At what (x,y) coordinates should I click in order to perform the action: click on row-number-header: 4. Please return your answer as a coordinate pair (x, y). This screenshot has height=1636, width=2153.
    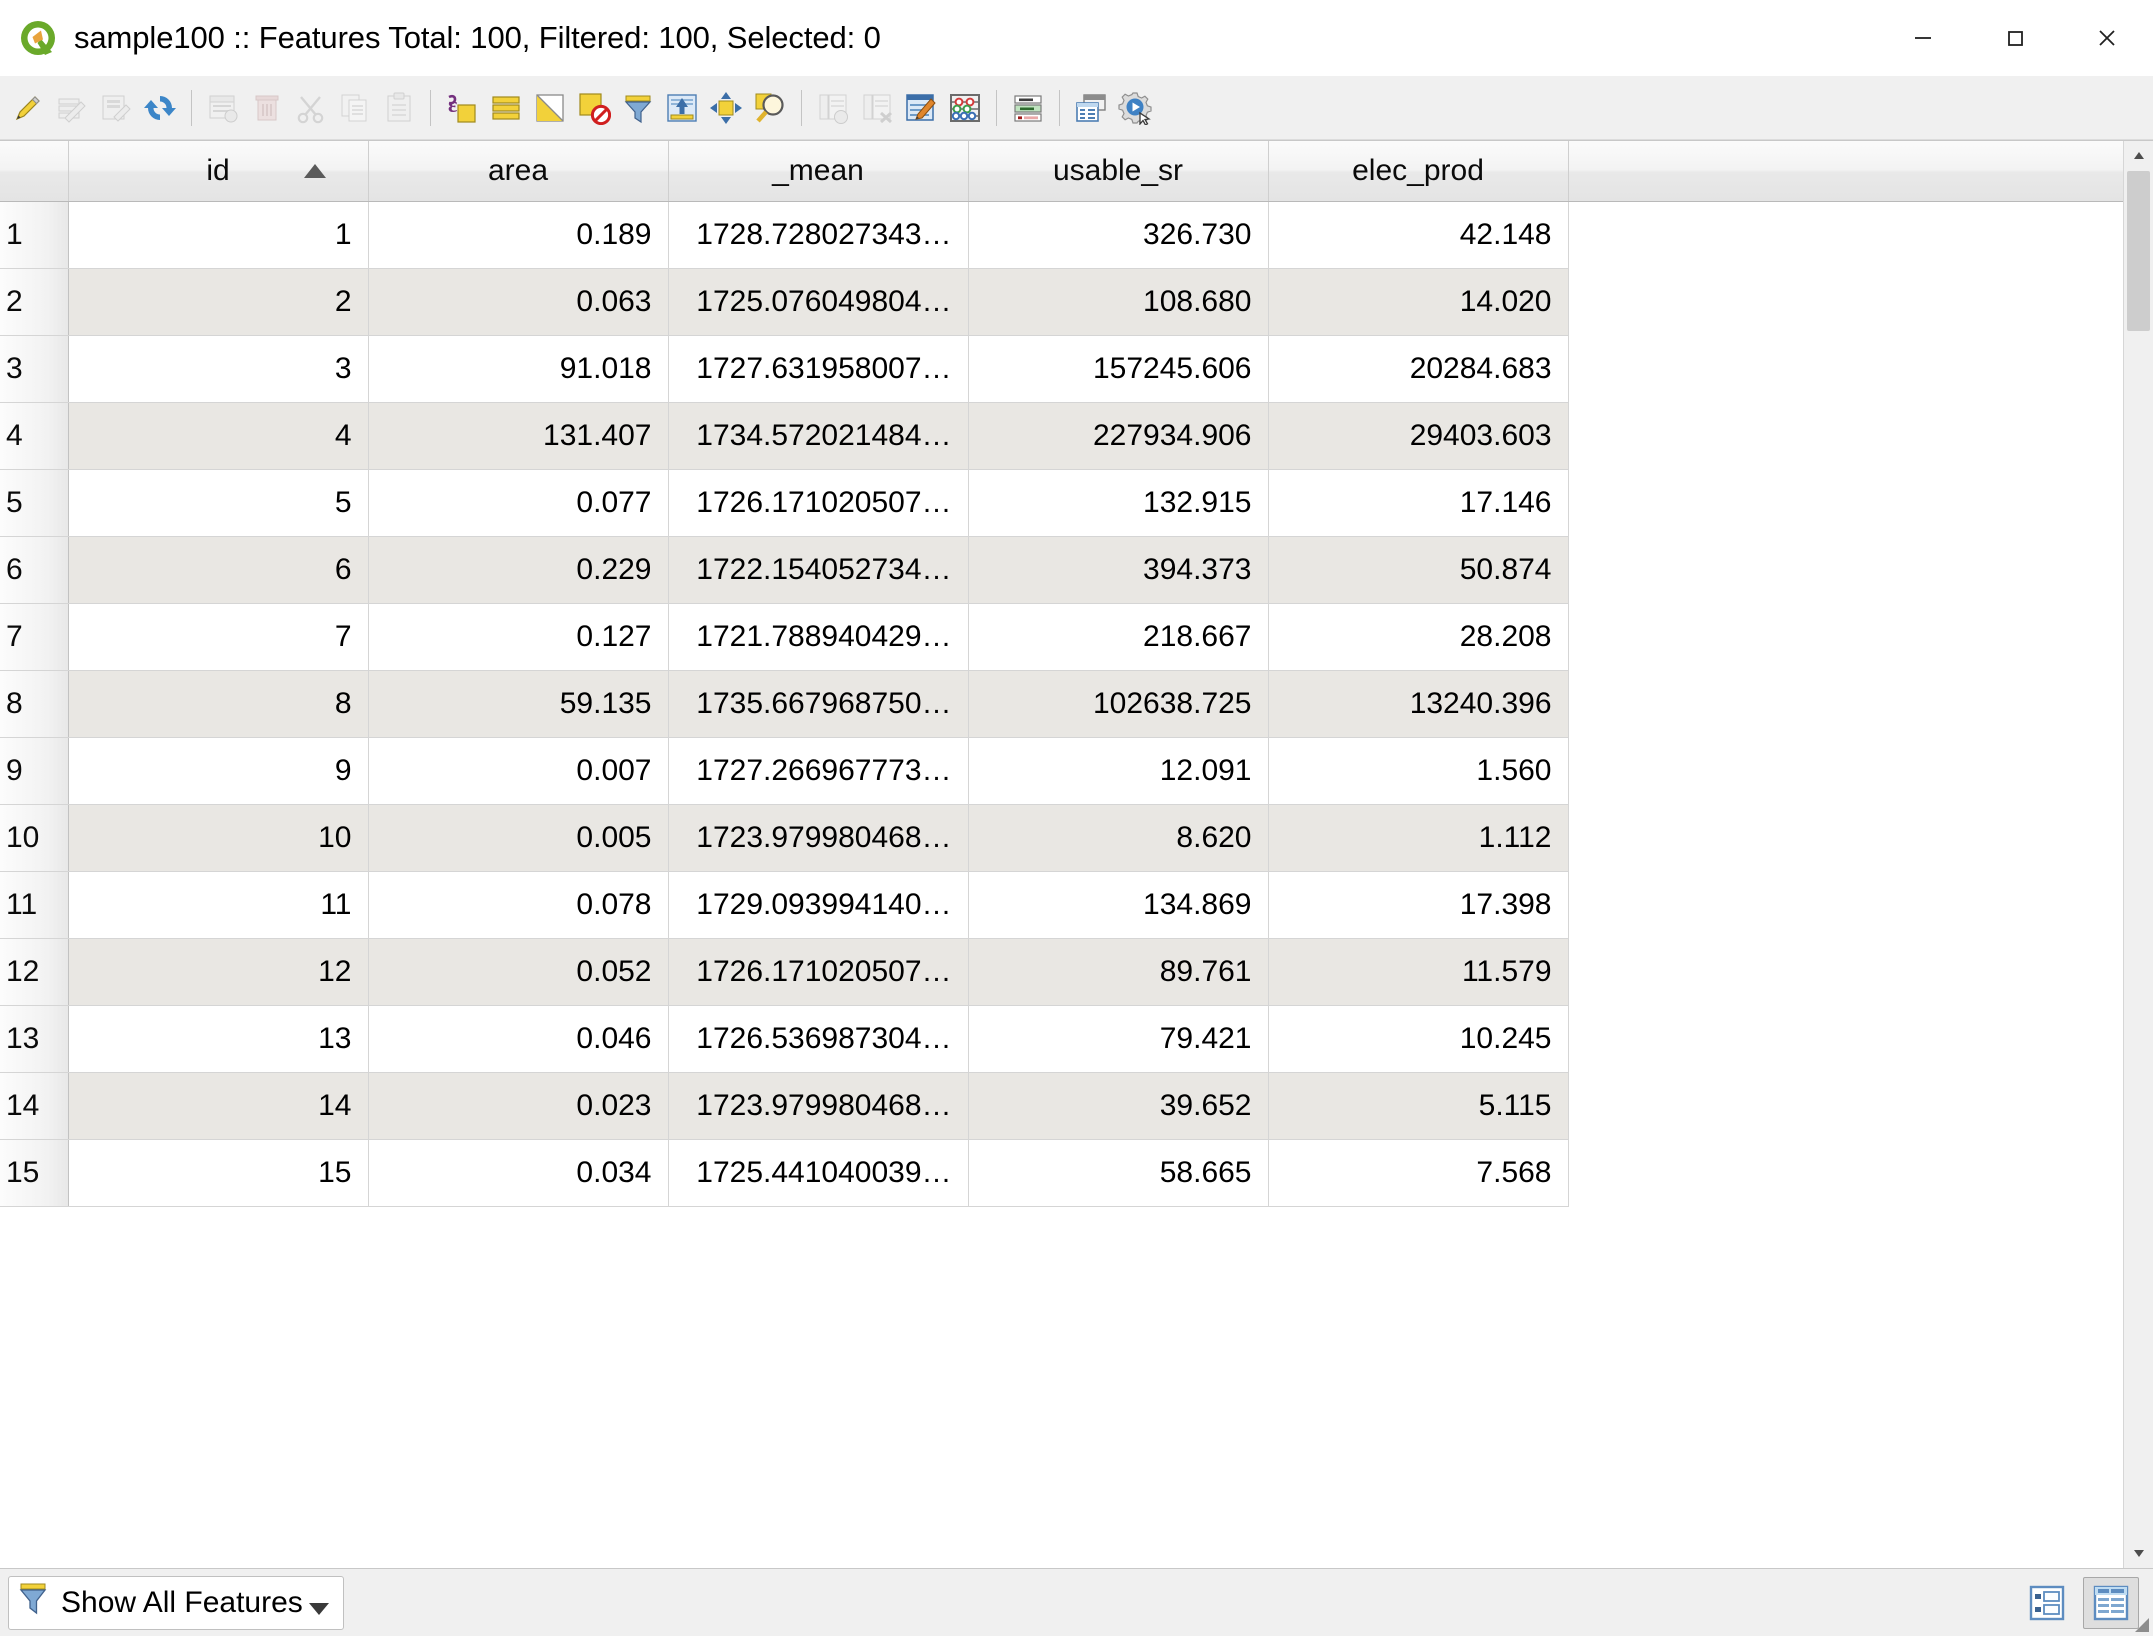
    Looking at the image, I should click on (34, 436).